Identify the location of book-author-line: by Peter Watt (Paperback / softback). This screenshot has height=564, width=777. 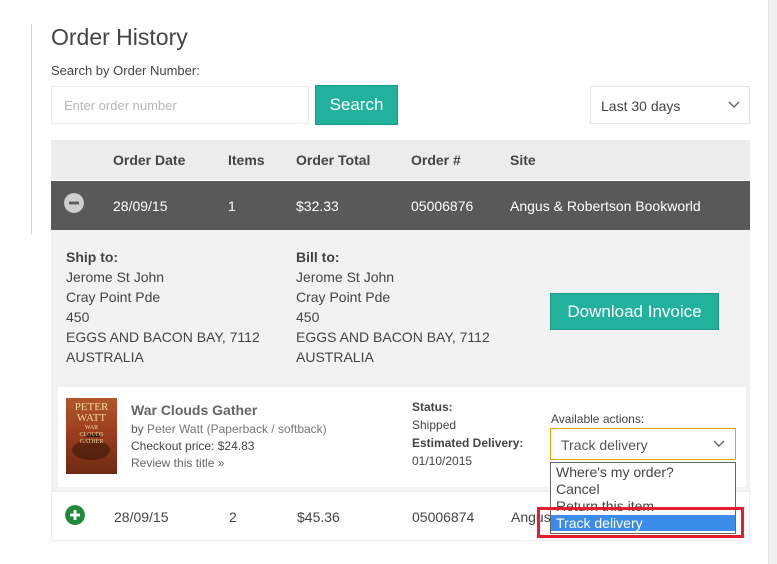
(229, 429).